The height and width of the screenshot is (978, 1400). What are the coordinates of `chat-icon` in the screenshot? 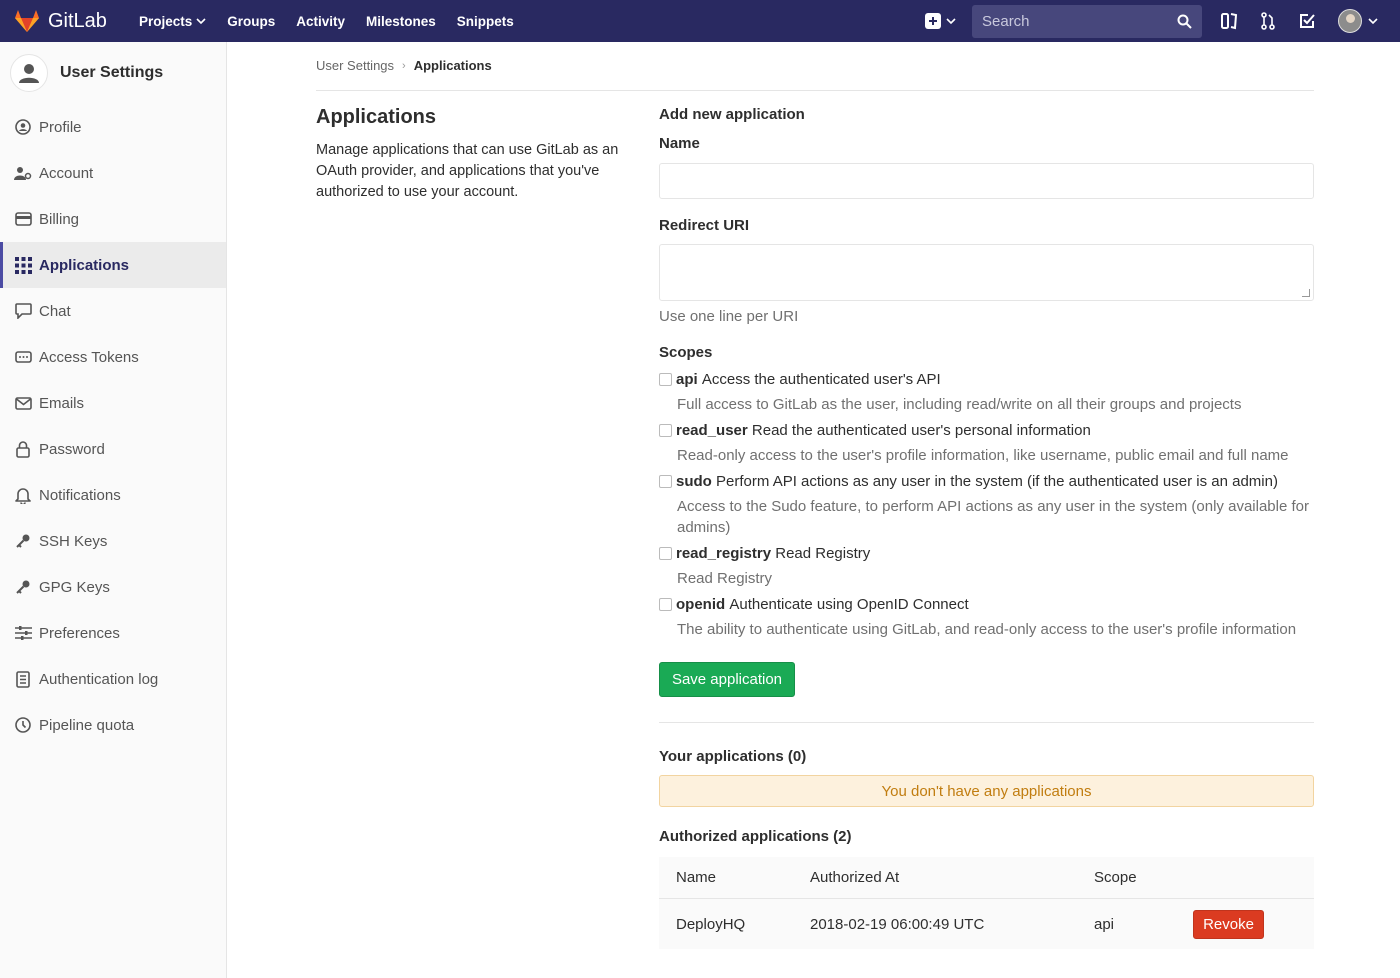 It's located at (23, 311).